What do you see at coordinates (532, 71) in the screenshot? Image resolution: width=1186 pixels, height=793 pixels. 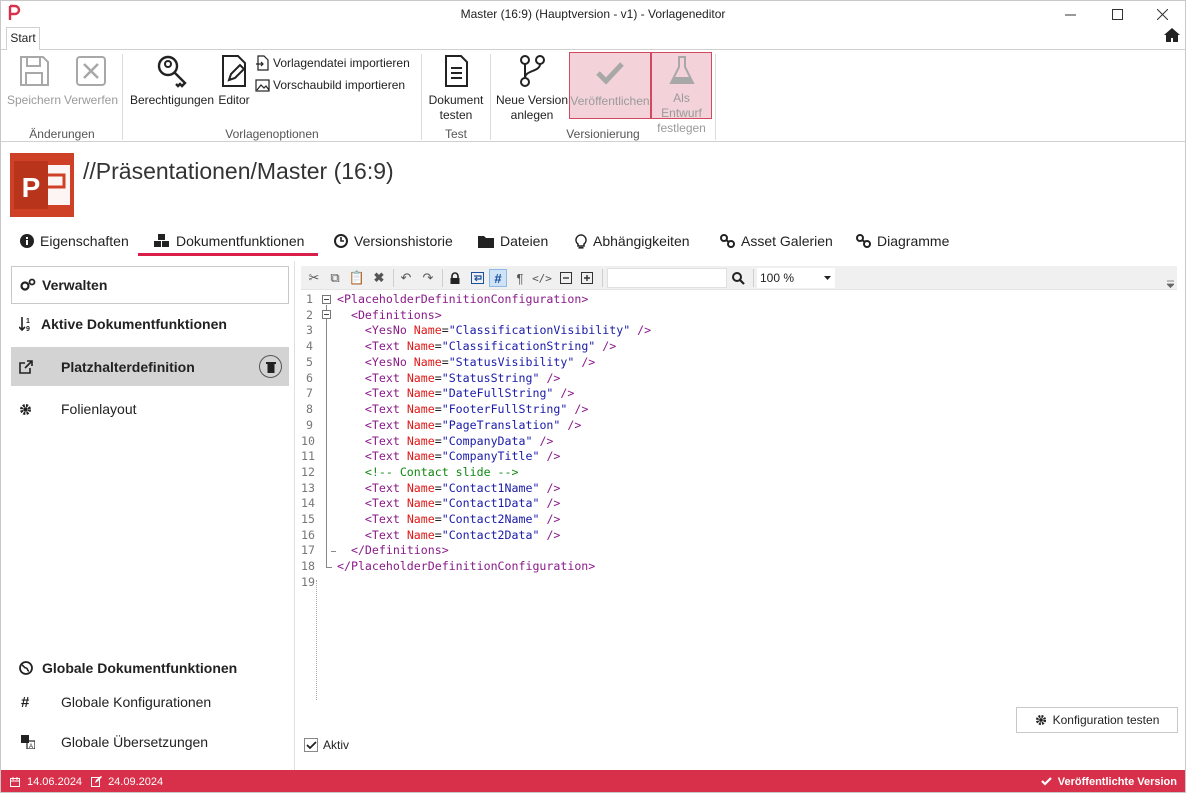 I see `branch-icon` at bounding box center [532, 71].